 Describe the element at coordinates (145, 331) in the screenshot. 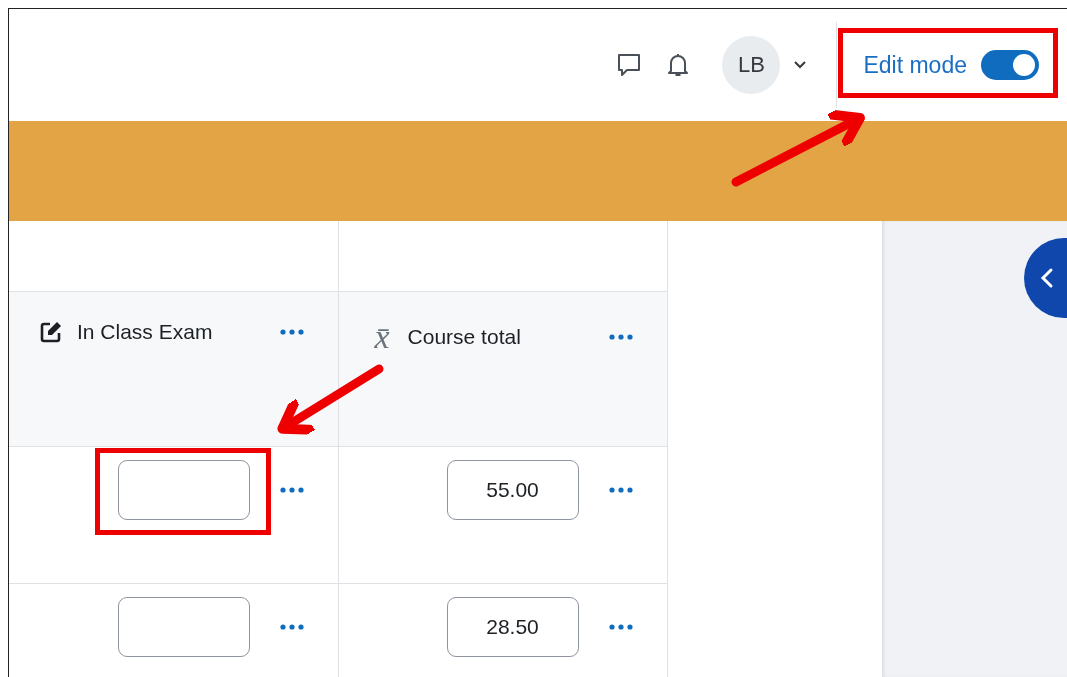

I see `column-title: In Class Exam` at that location.